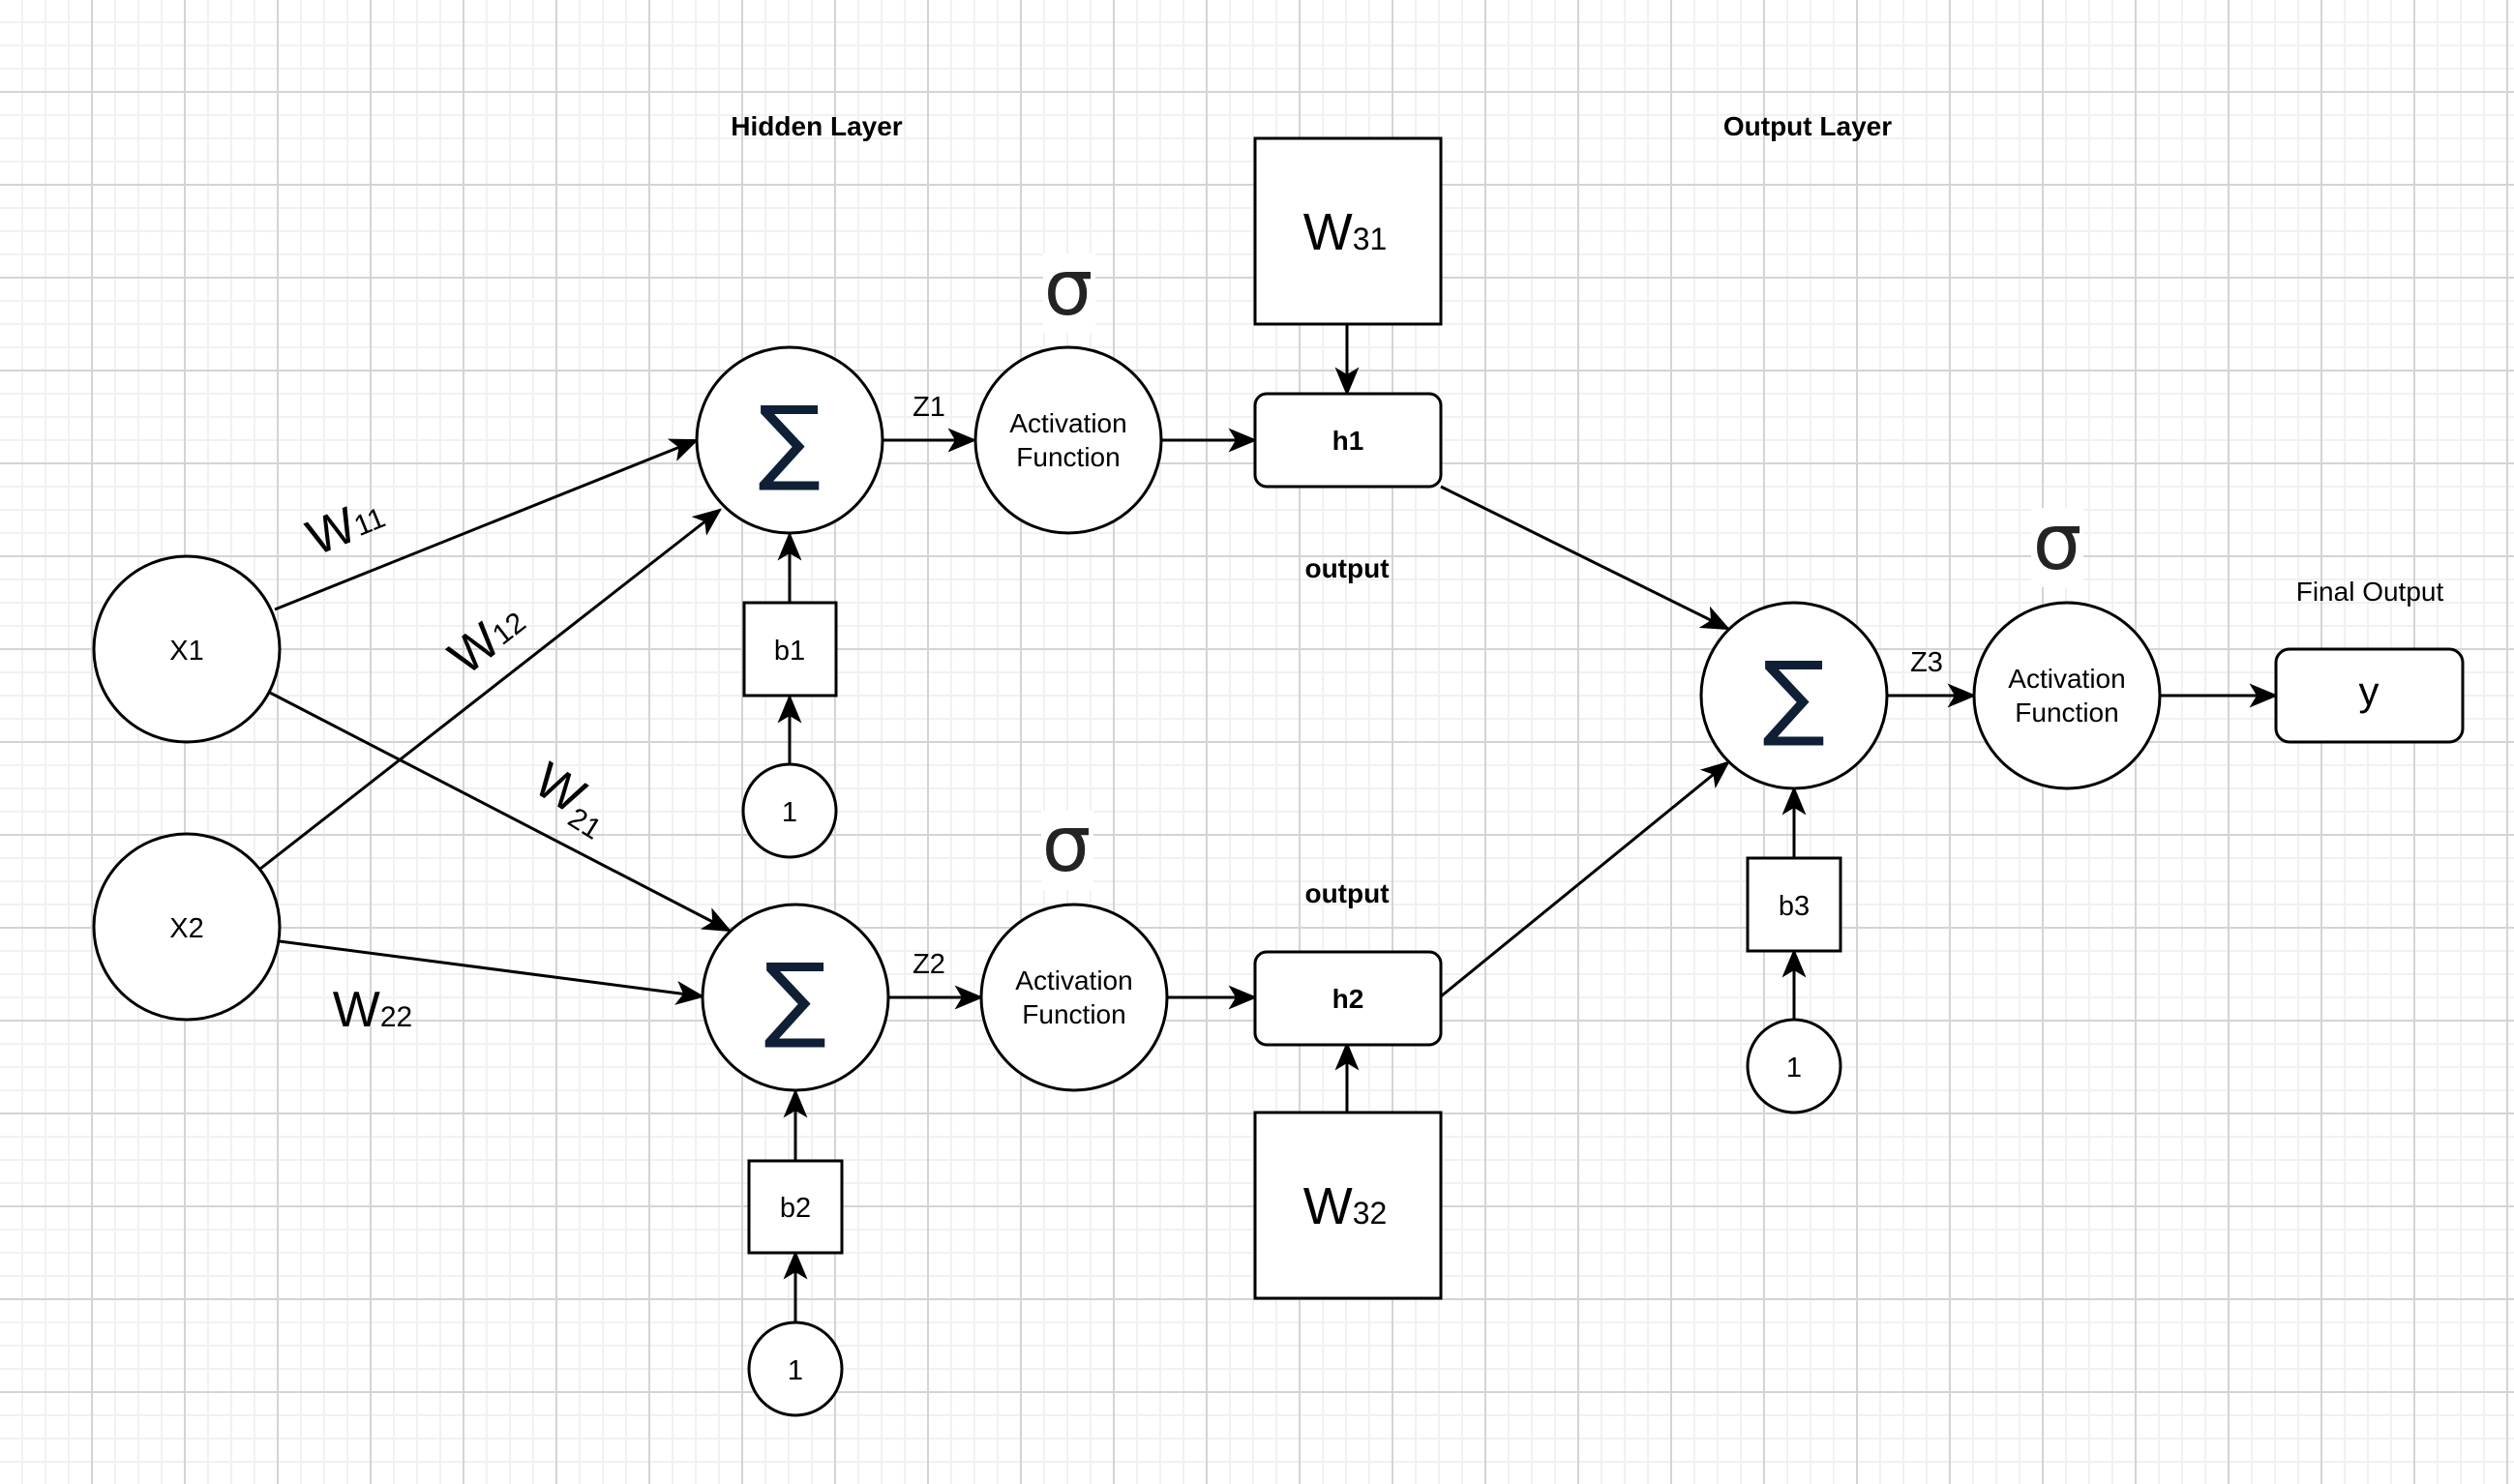 The height and width of the screenshot is (1484, 2514). What do you see at coordinates (1926, 662) in the screenshot?
I see `z3-label: Z3` at bounding box center [1926, 662].